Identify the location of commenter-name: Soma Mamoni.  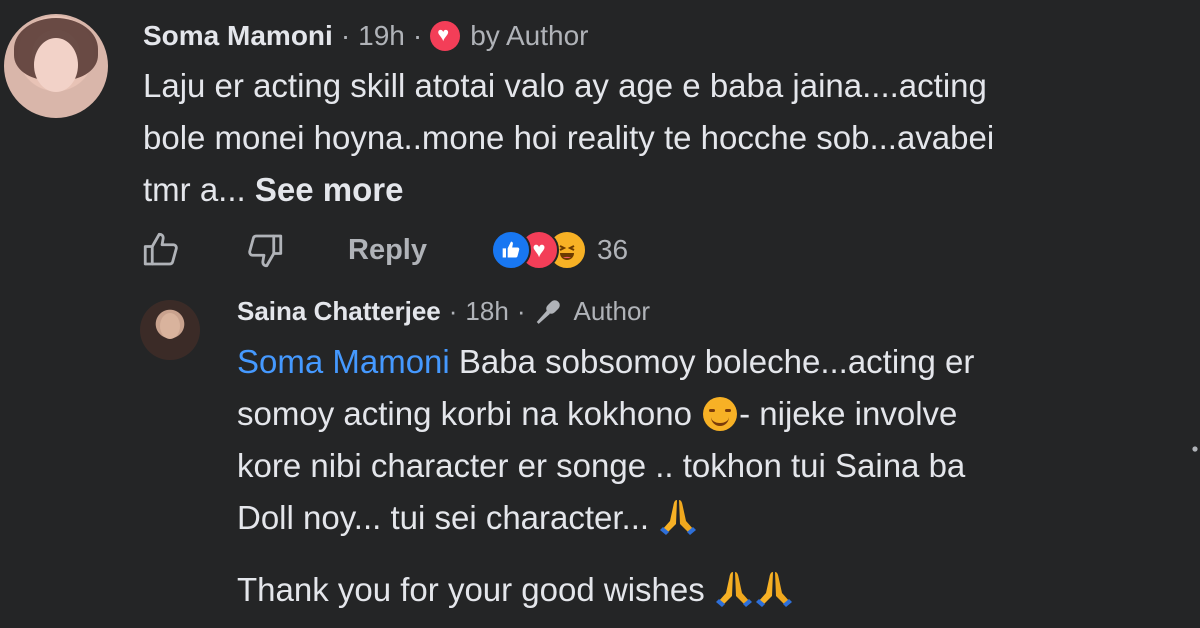
(238, 36).